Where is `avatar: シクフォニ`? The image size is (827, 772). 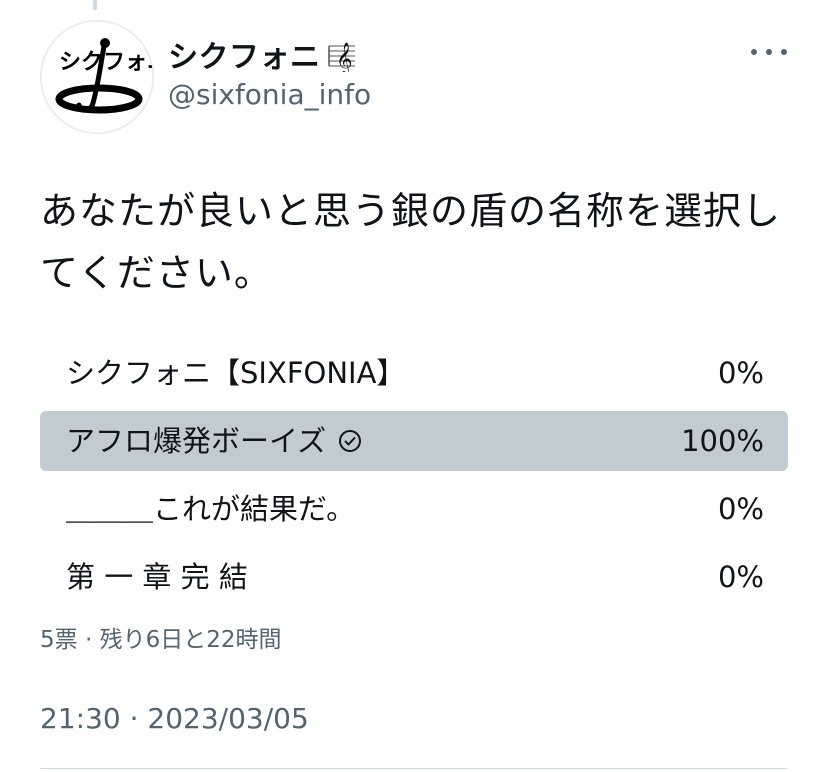 avatar: シクフォニ is located at coordinates (97, 77).